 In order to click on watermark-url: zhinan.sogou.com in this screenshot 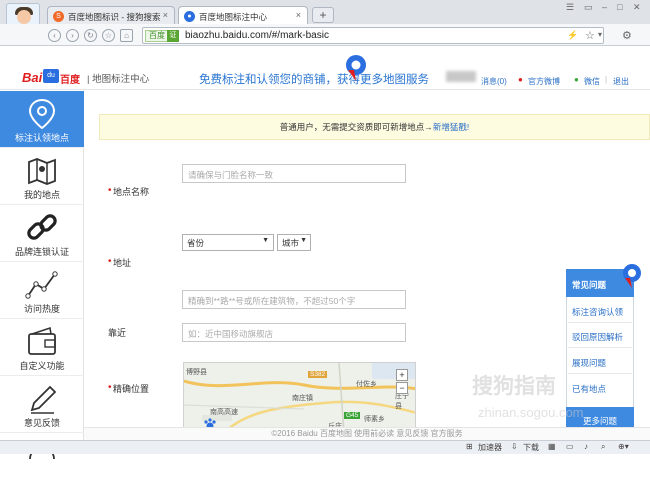, I will do `click(531, 412)`.